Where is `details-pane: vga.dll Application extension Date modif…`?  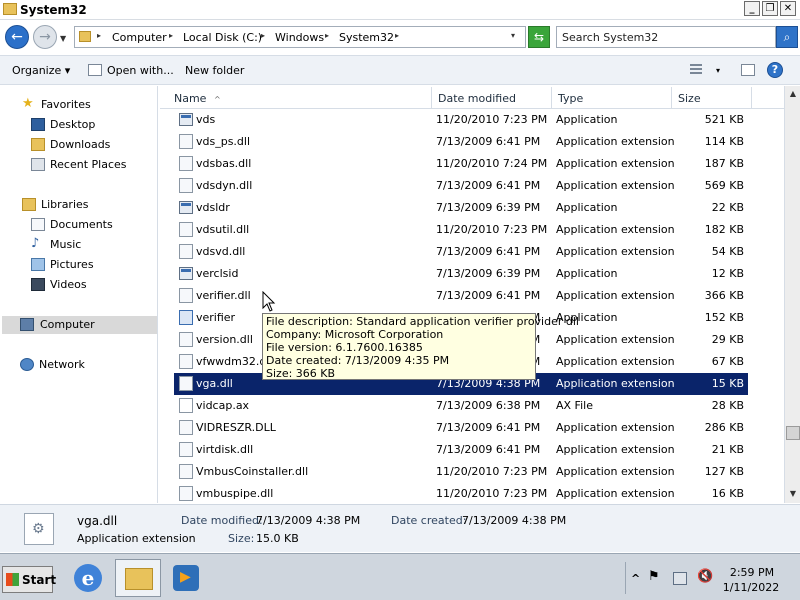 details-pane: vga.dll Application extension Date modif… is located at coordinates (400, 528).